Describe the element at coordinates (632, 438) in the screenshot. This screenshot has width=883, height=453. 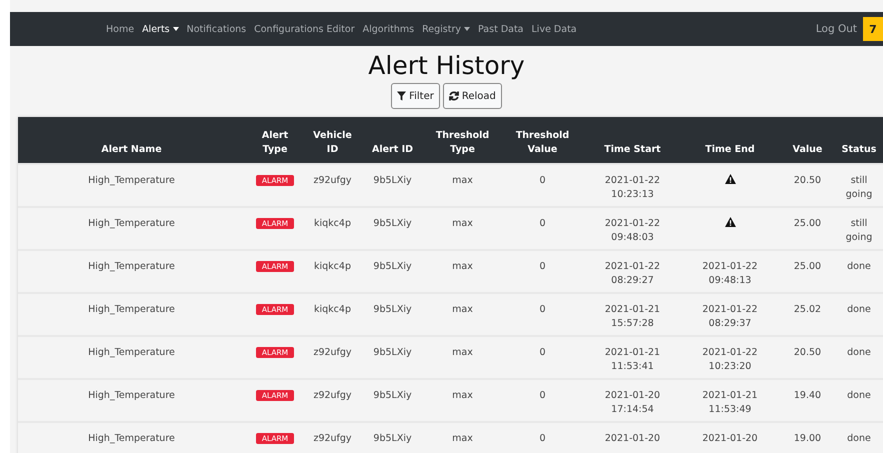
I see `time-start: 2021-01-20` at that location.